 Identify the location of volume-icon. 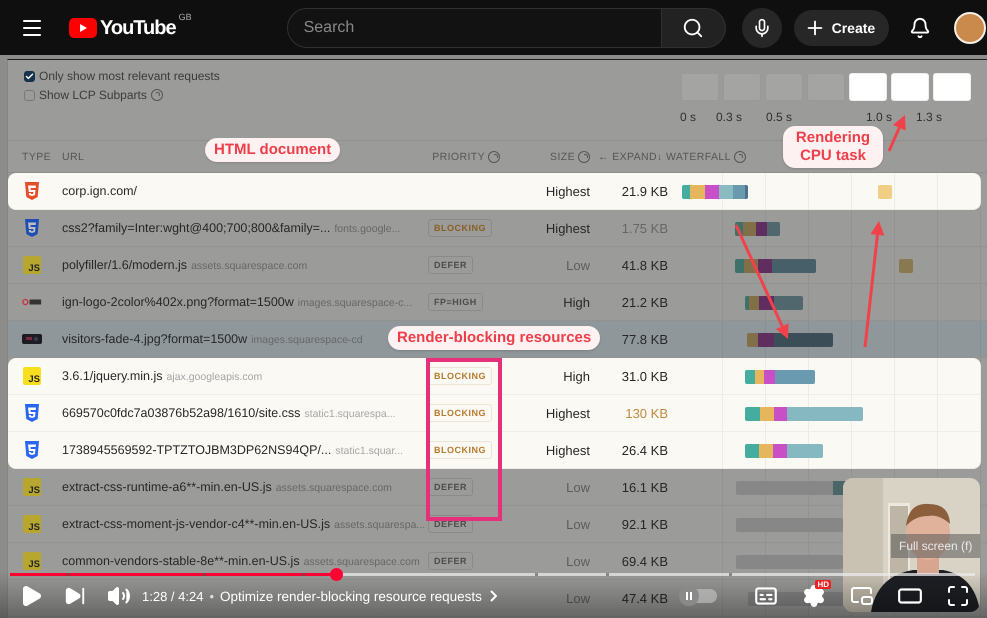
(119, 596).